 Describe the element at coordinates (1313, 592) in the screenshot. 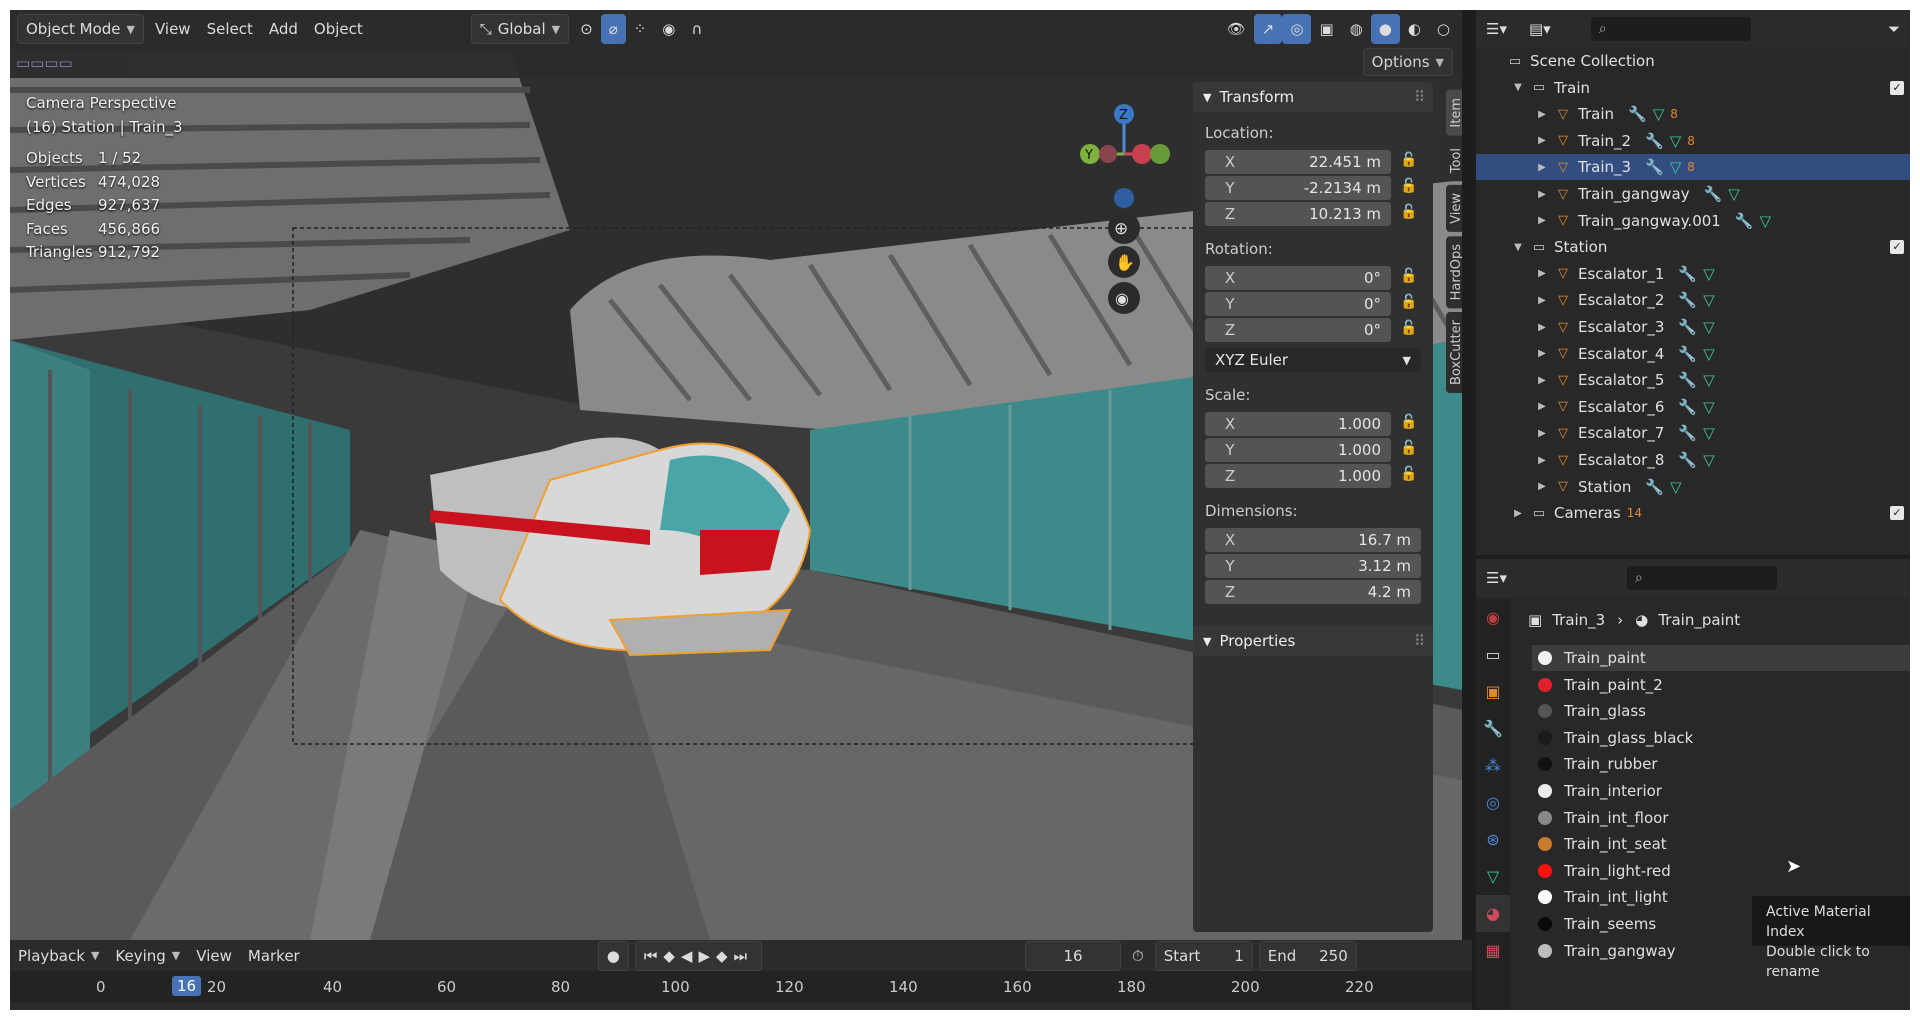

I see `dimensions-z-field: Z 4.2 m` at that location.